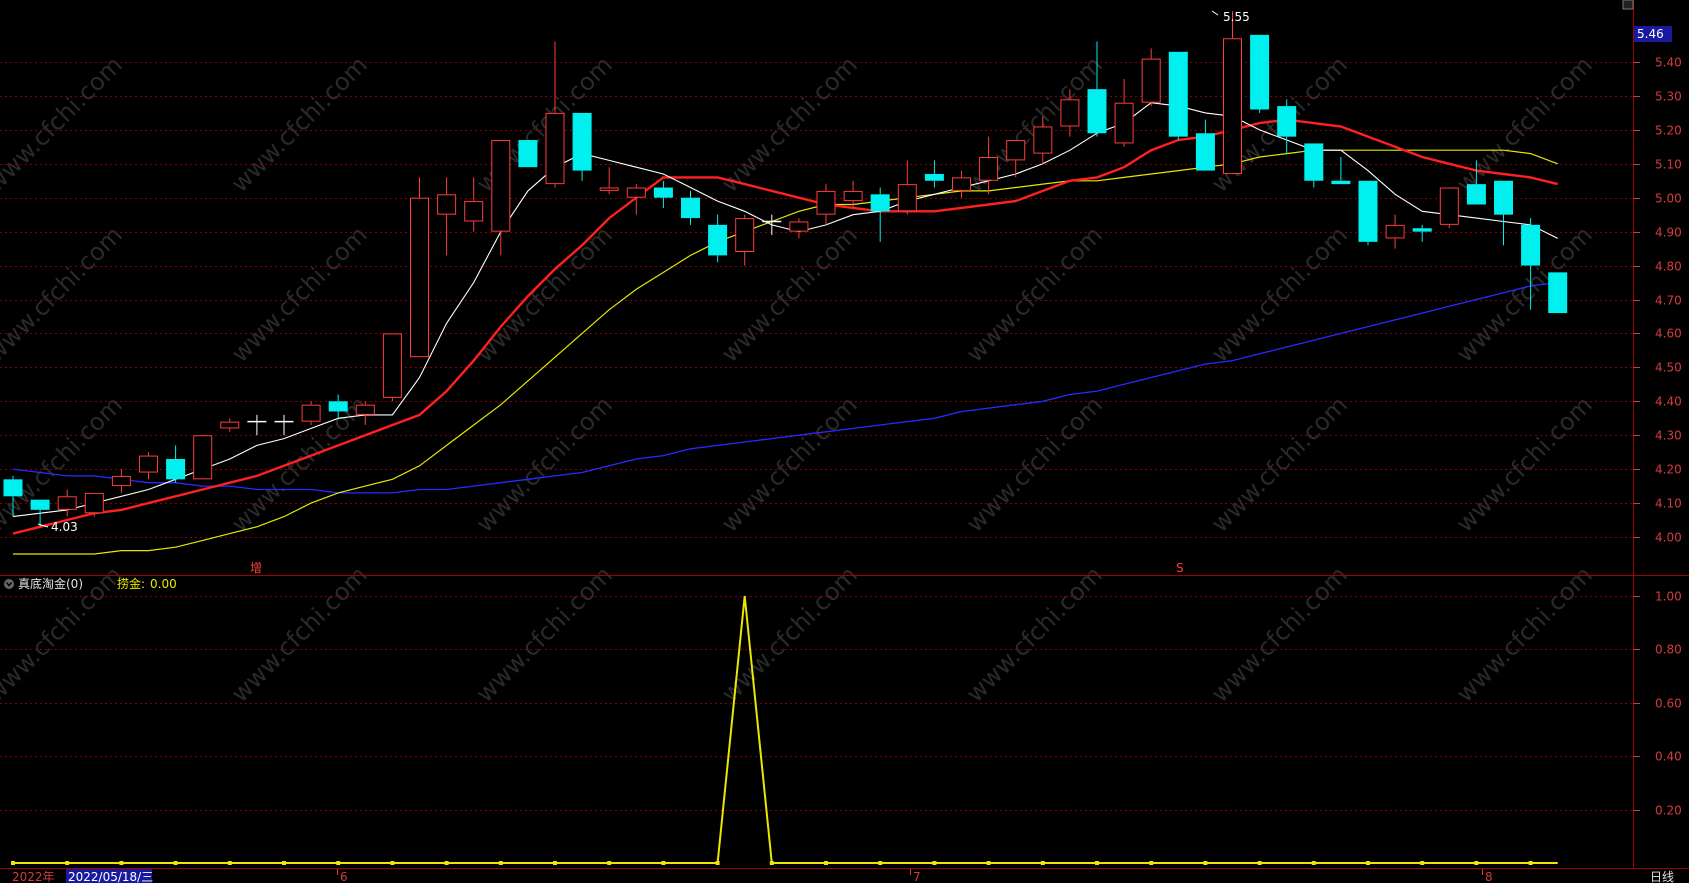  Describe the element at coordinates (64, 527) in the screenshot. I see `low-label: 4.03` at that location.